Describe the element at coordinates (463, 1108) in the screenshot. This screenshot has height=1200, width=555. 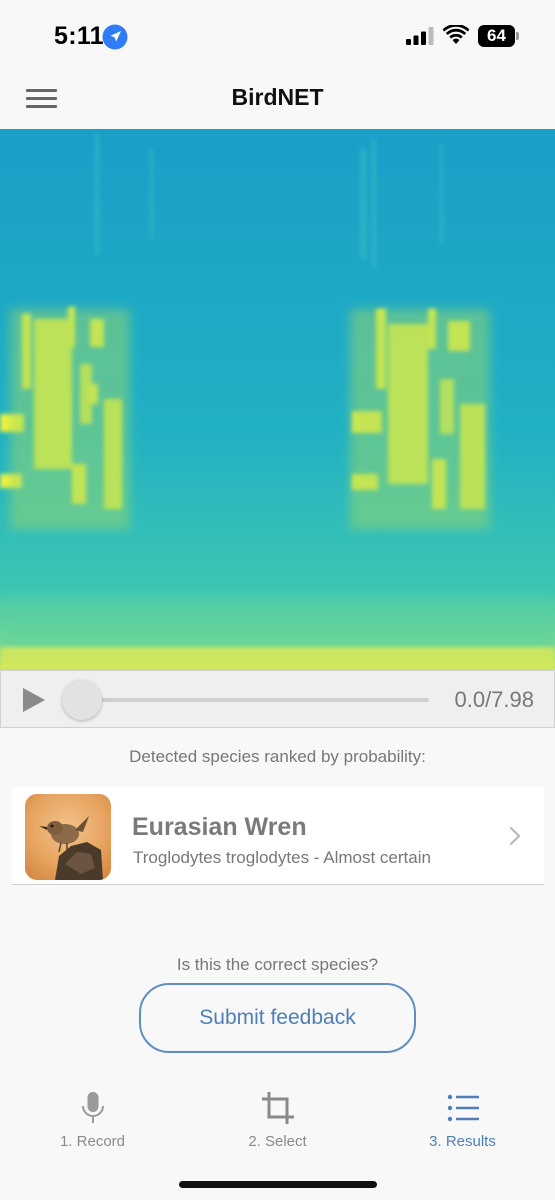
I see `list-icon` at that location.